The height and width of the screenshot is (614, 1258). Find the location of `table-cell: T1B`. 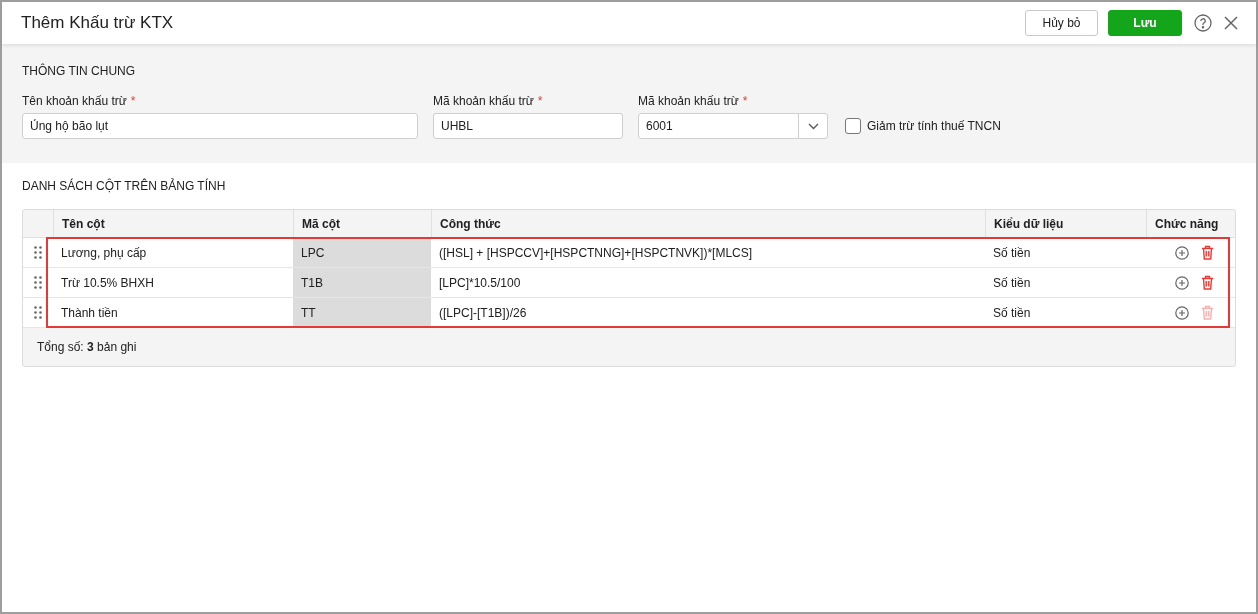

table-cell: T1B is located at coordinates (362, 282).